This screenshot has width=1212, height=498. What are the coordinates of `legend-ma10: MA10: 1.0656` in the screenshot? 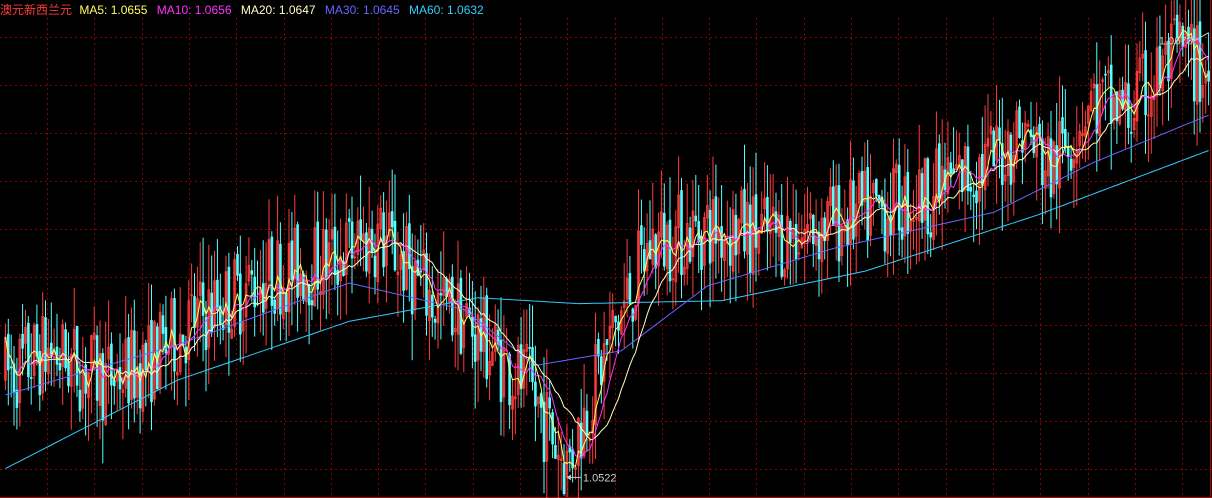 It's located at (194, 10).